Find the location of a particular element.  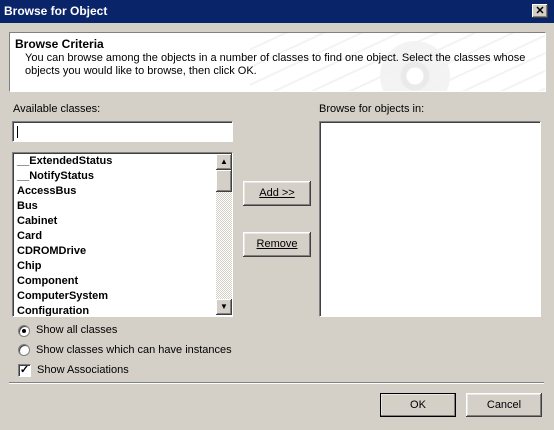

list-item: Component is located at coordinates (47, 281).